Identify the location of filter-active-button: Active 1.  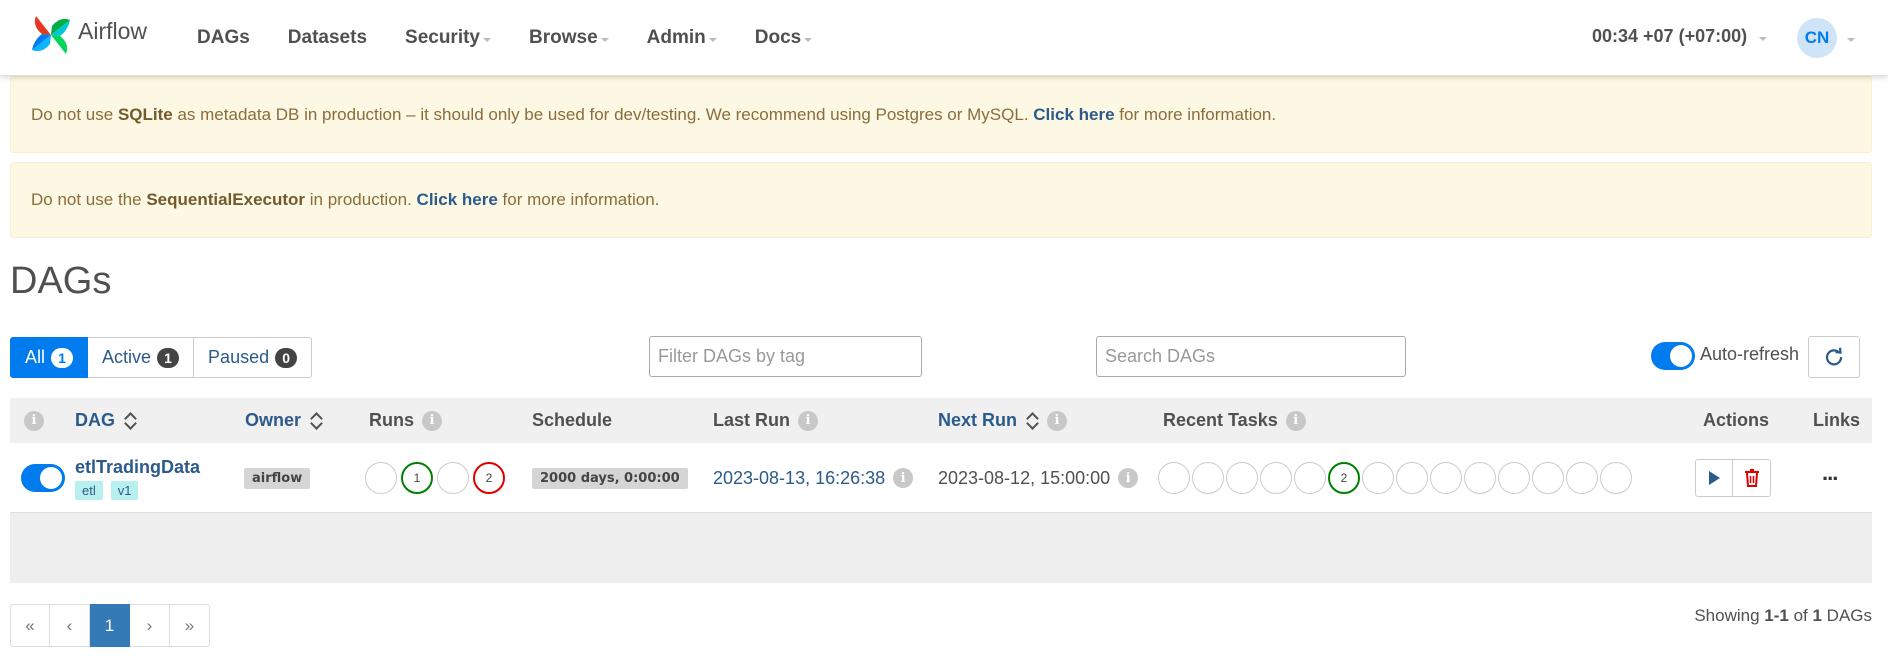
(141, 357).